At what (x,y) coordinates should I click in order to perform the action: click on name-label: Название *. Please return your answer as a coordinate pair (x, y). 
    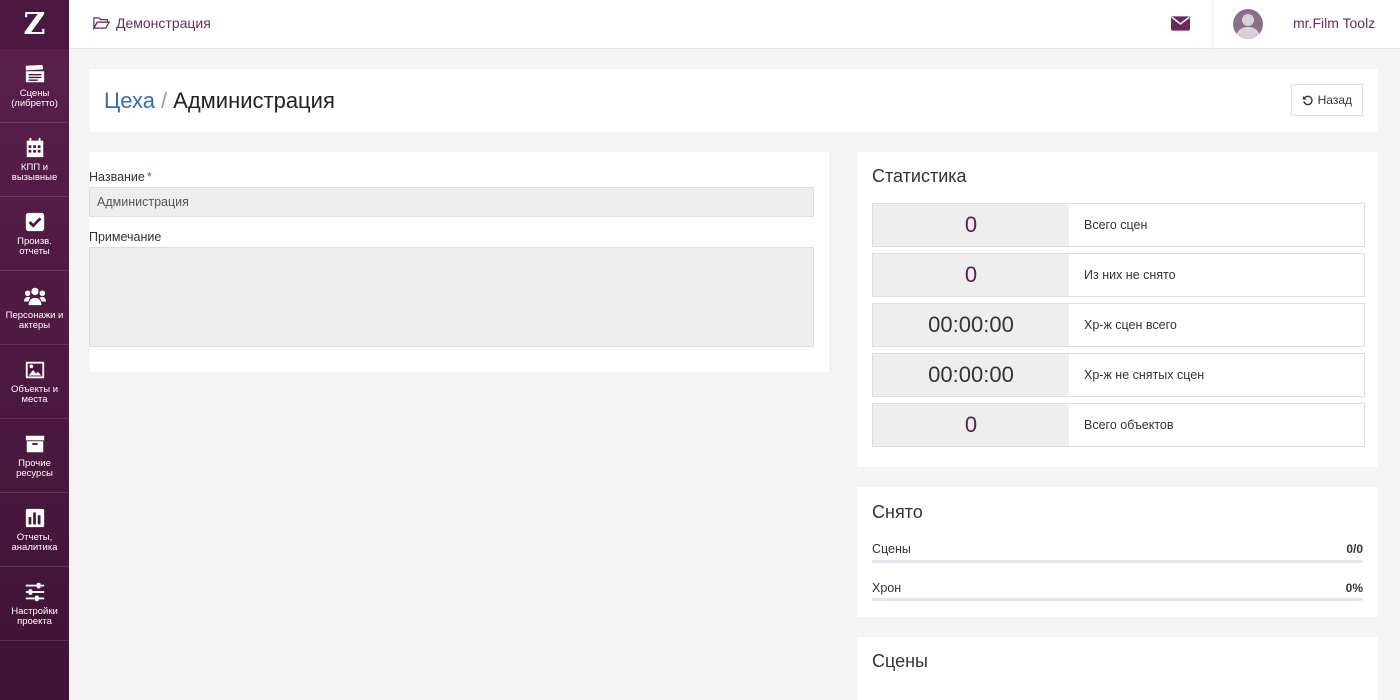
    Looking at the image, I should click on (120, 177).